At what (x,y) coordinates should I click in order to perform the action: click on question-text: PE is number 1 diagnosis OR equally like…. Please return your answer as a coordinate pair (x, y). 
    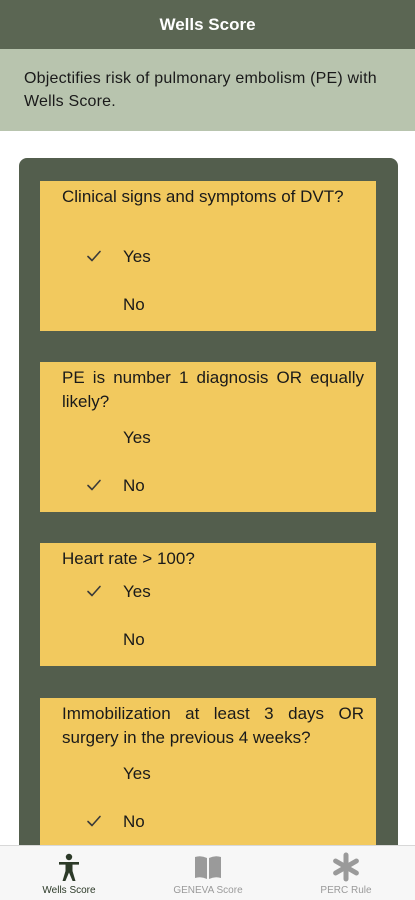
    Looking at the image, I should click on (213, 389).